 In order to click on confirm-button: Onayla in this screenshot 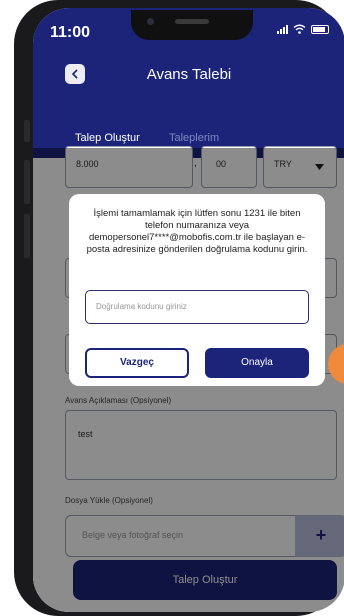, I will do `click(257, 363)`.